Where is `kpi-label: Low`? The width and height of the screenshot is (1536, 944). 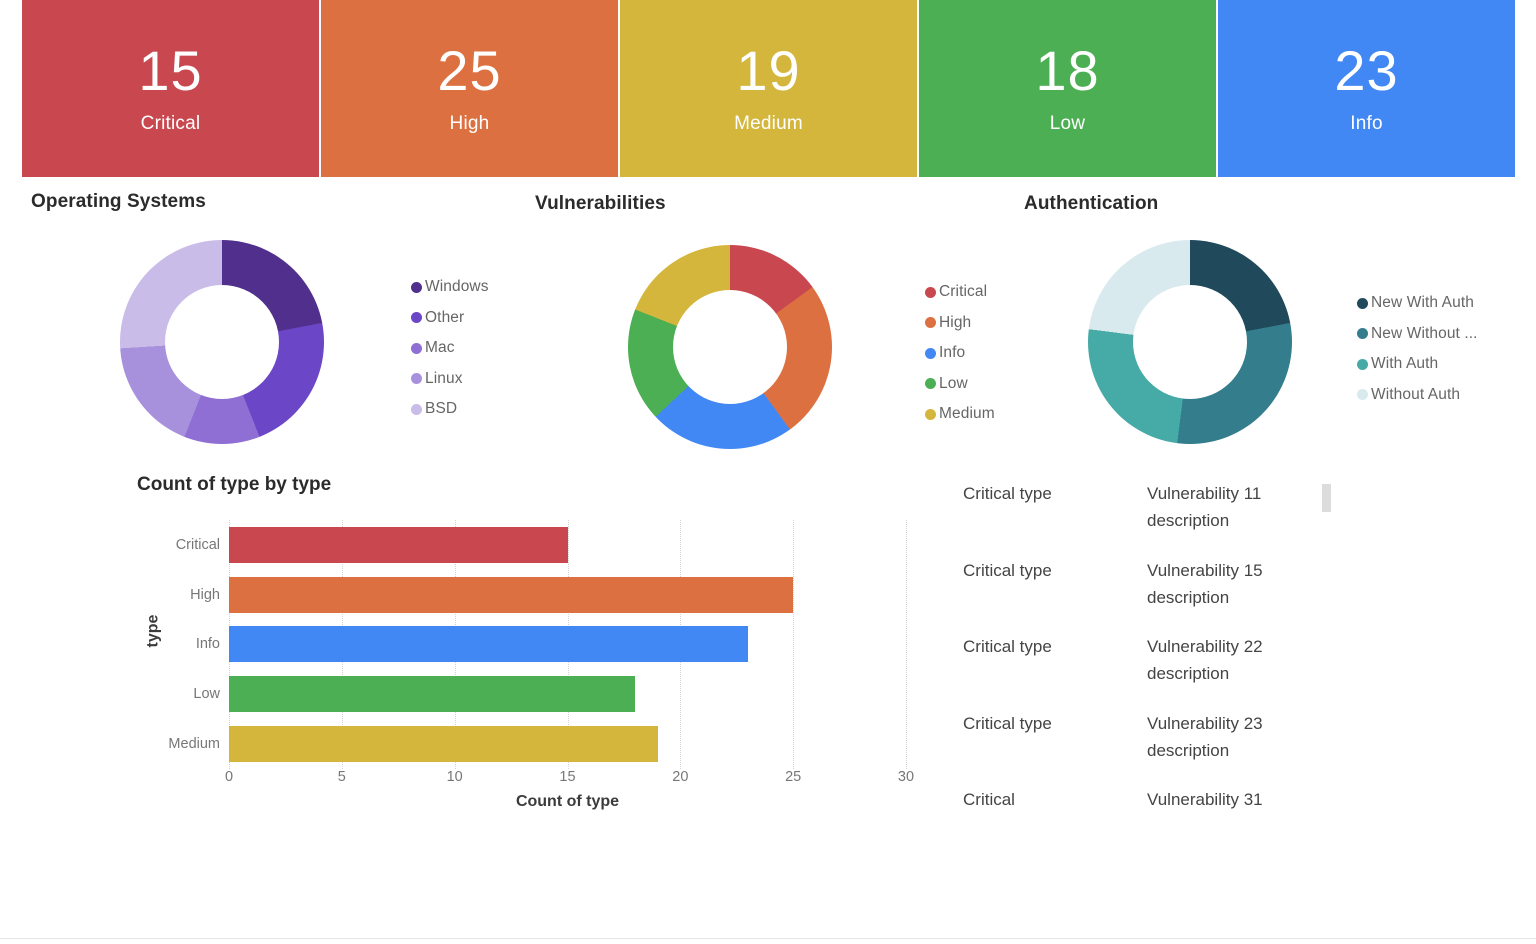
kpi-label: Low is located at coordinates (1067, 123).